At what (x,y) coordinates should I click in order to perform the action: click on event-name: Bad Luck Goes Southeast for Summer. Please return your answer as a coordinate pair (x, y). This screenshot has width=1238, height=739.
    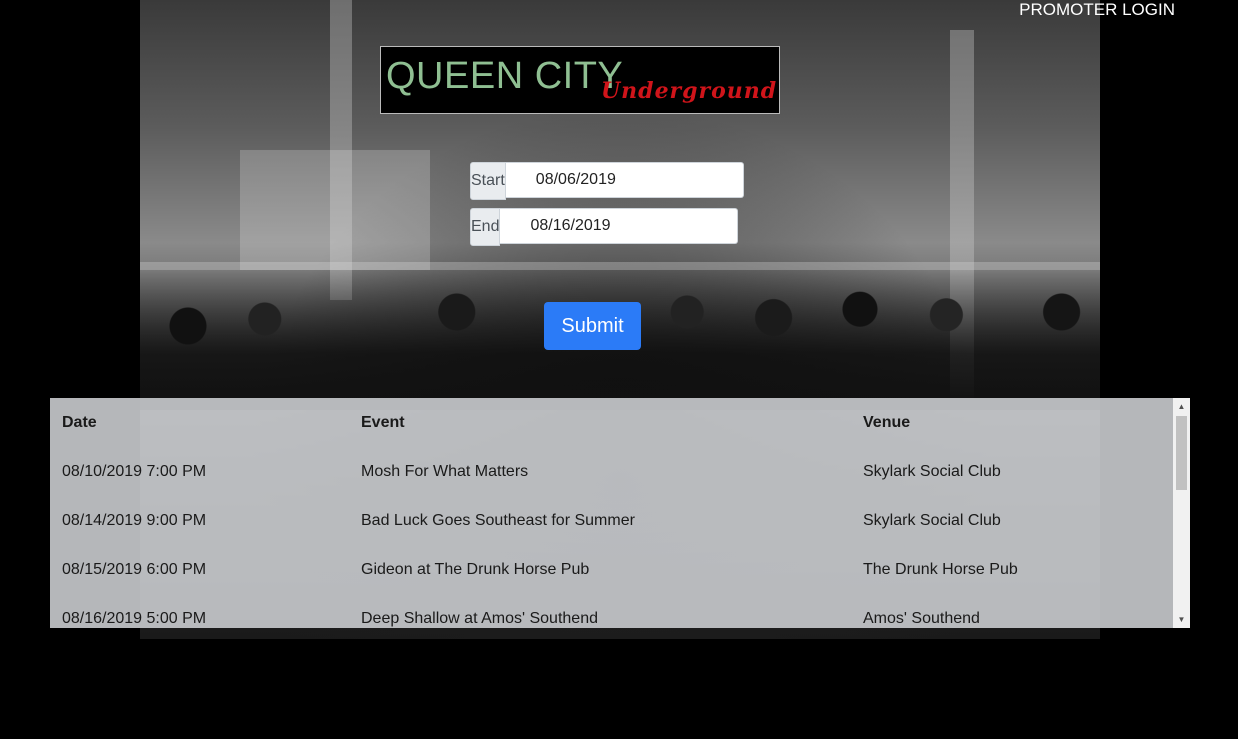
    Looking at the image, I should click on (498, 520).